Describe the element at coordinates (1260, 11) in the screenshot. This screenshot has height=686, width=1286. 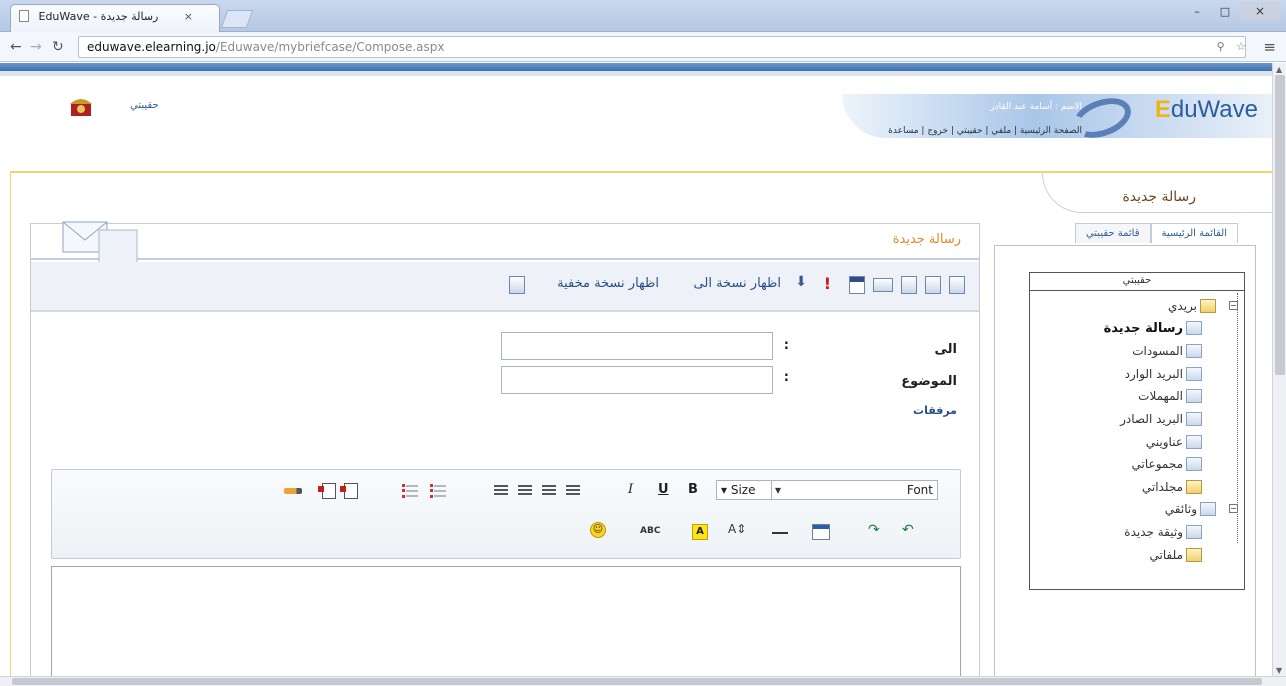
I see `close-window-button: ×` at that location.